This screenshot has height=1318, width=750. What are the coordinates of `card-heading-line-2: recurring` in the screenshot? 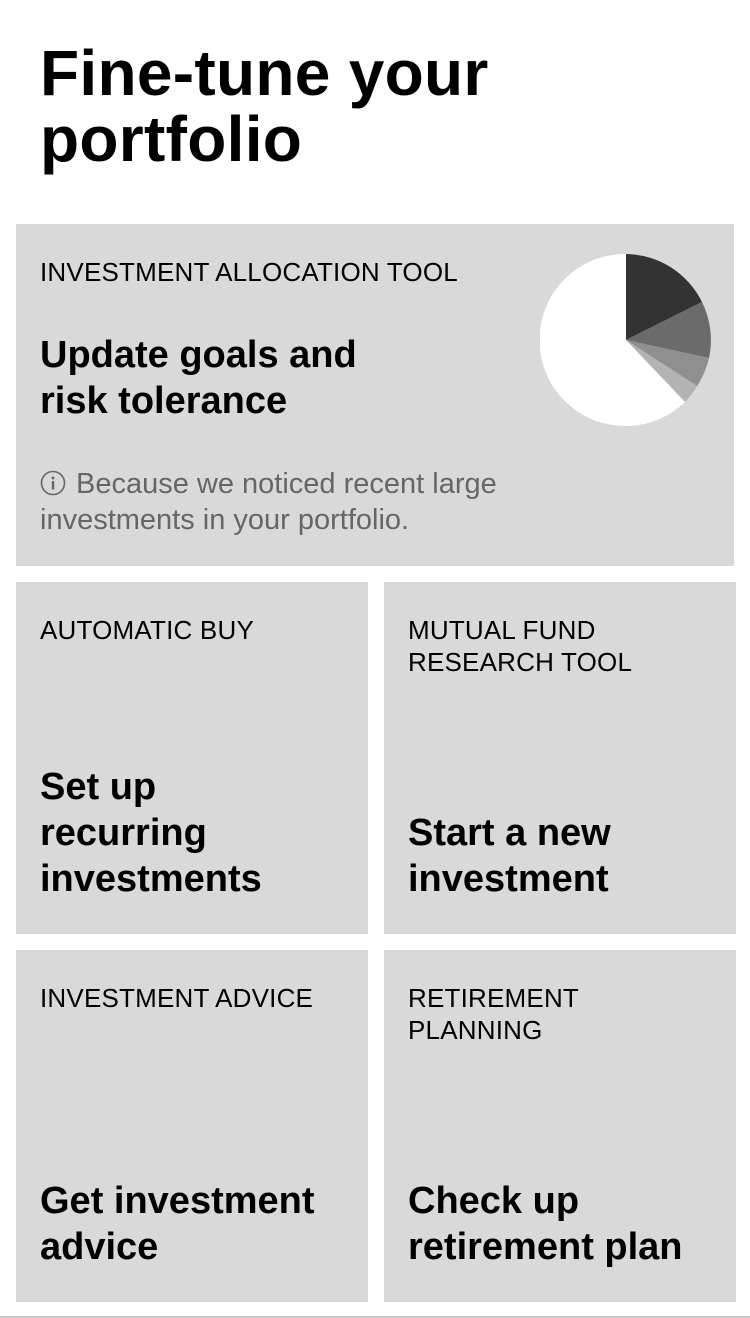 It's located at (123, 833).